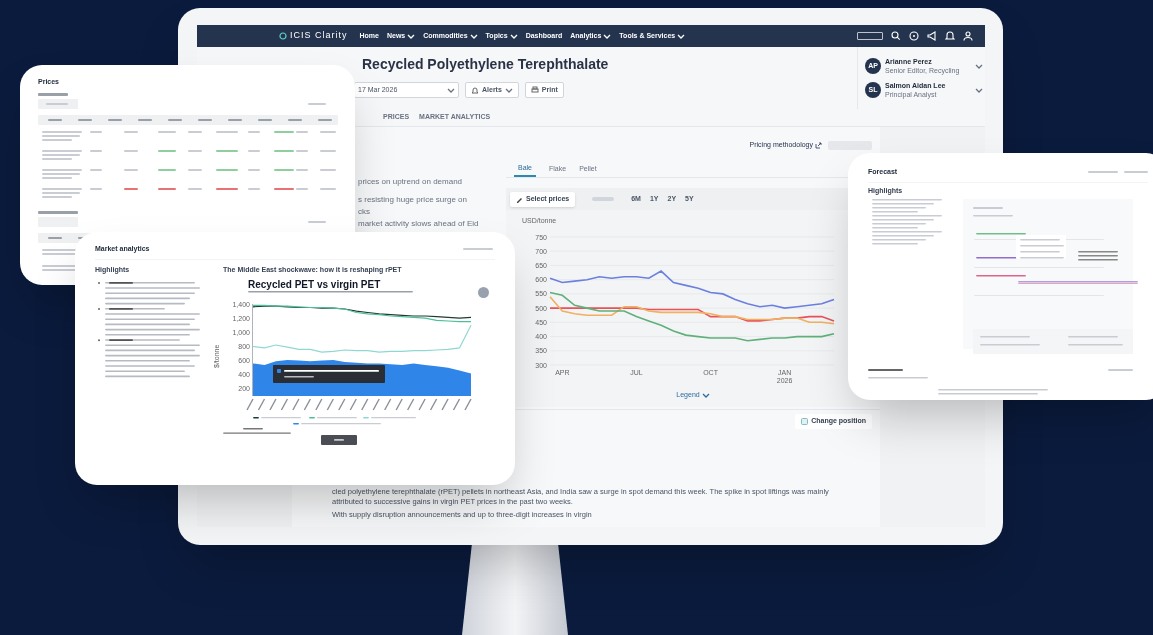 The image size is (1153, 635). What do you see at coordinates (315, 285) in the screenshot?
I see `chart-title: Recycled PET vs virgin PET` at bounding box center [315, 285].